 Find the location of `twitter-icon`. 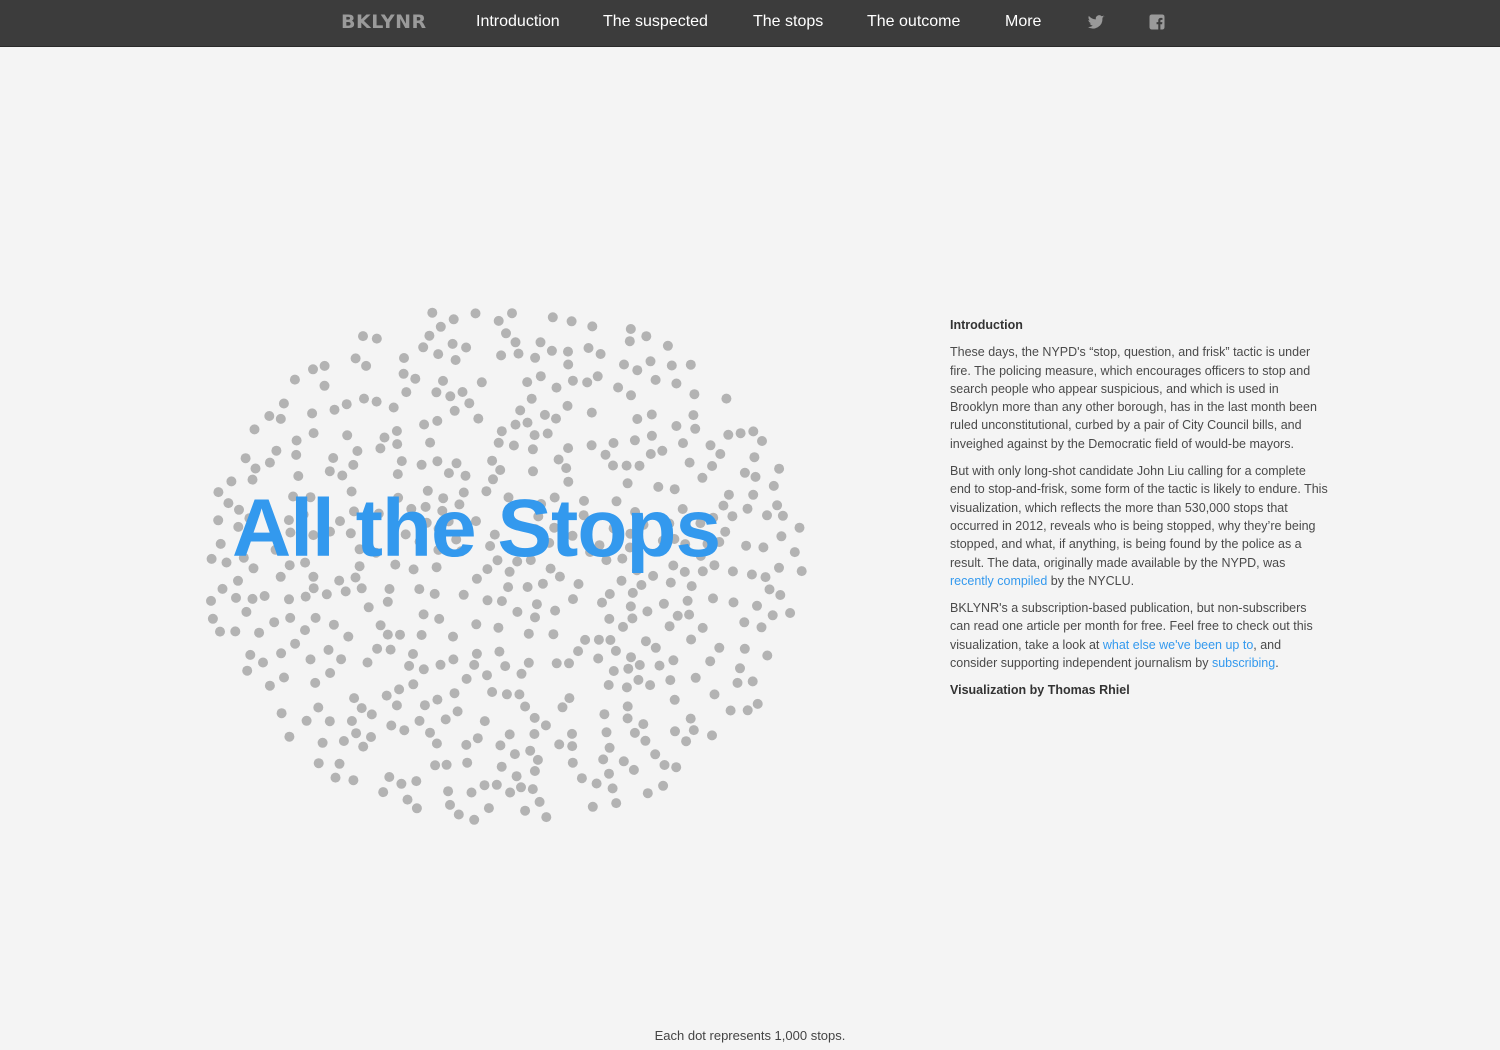

twitter-icon is located at coordinates (1096, 22).